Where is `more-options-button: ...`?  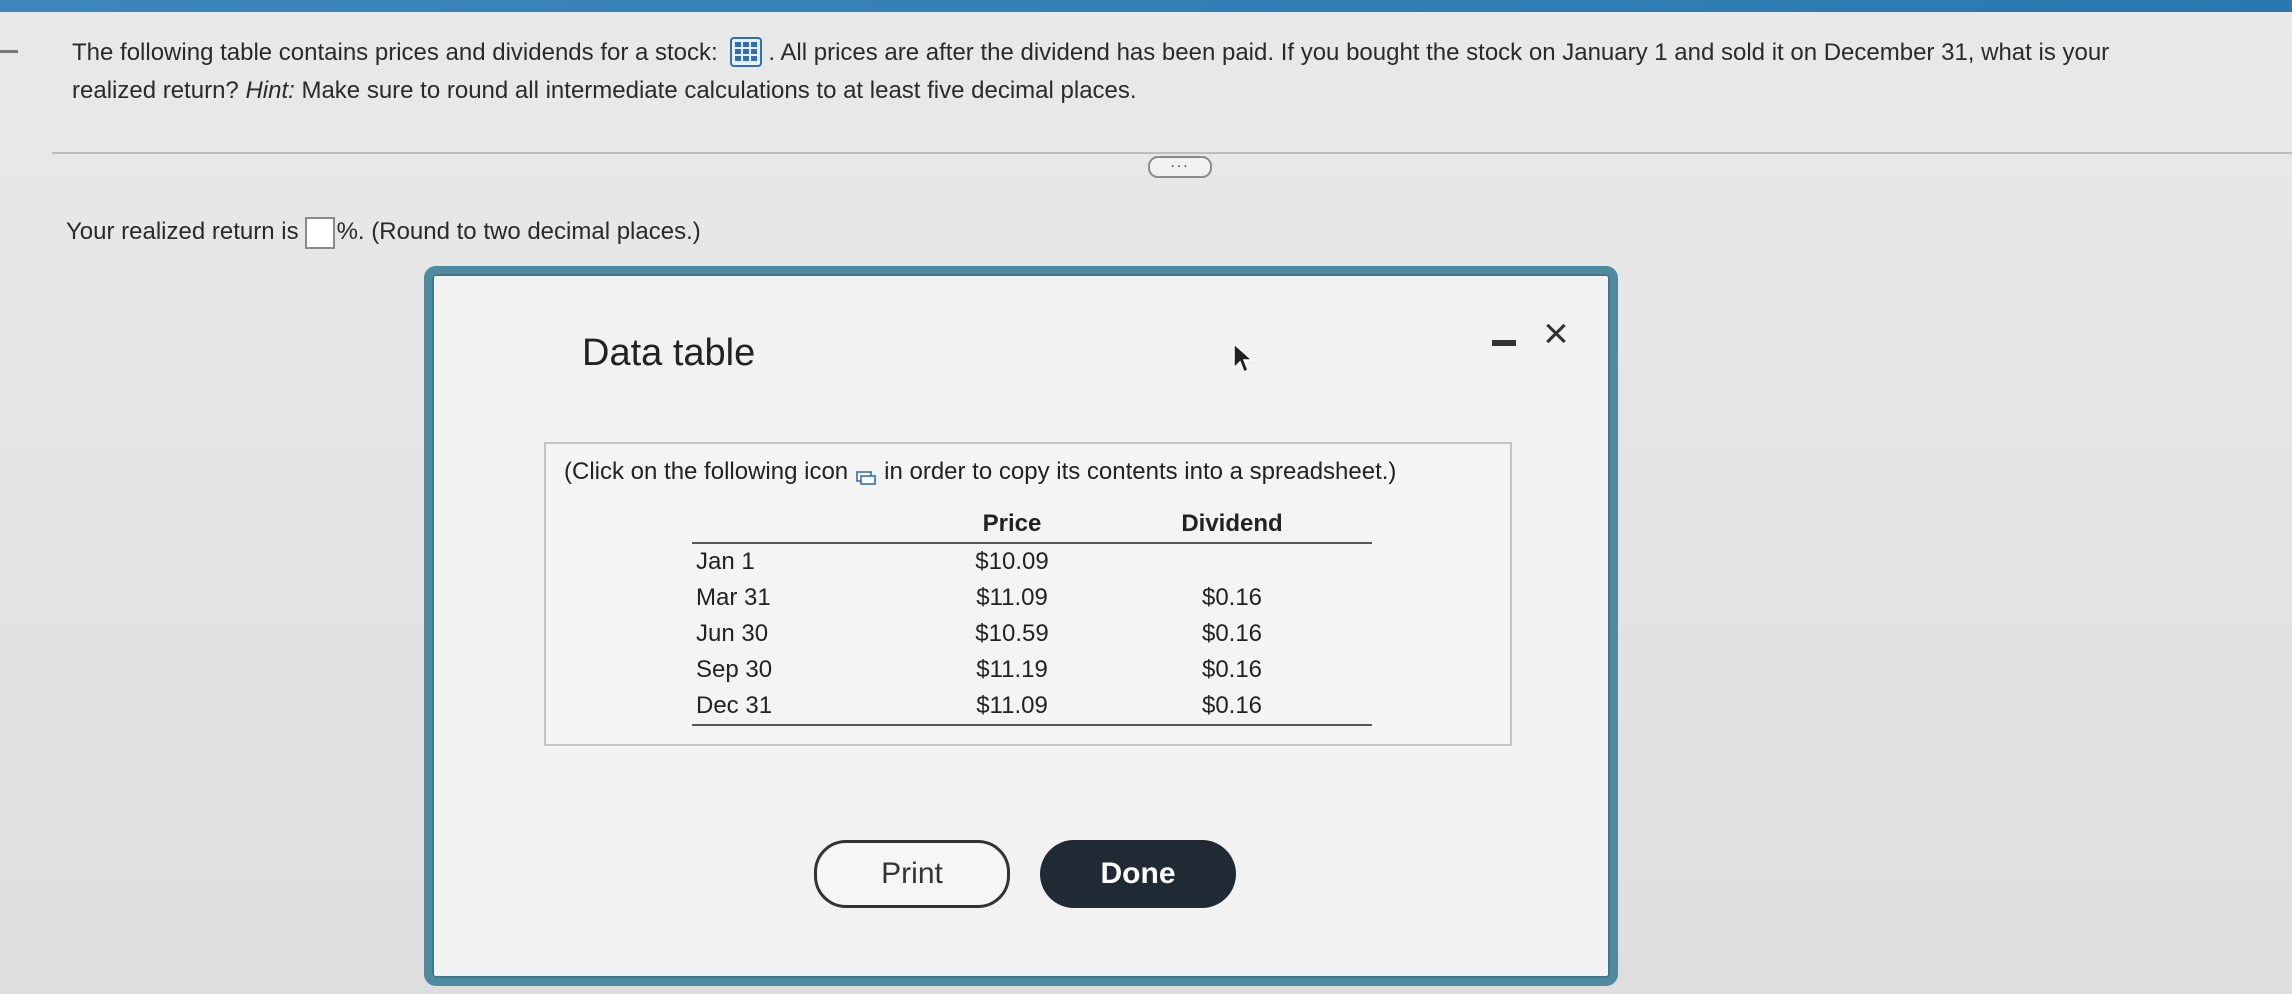
more-options-button: ... is located at coordinates (1180, 166).